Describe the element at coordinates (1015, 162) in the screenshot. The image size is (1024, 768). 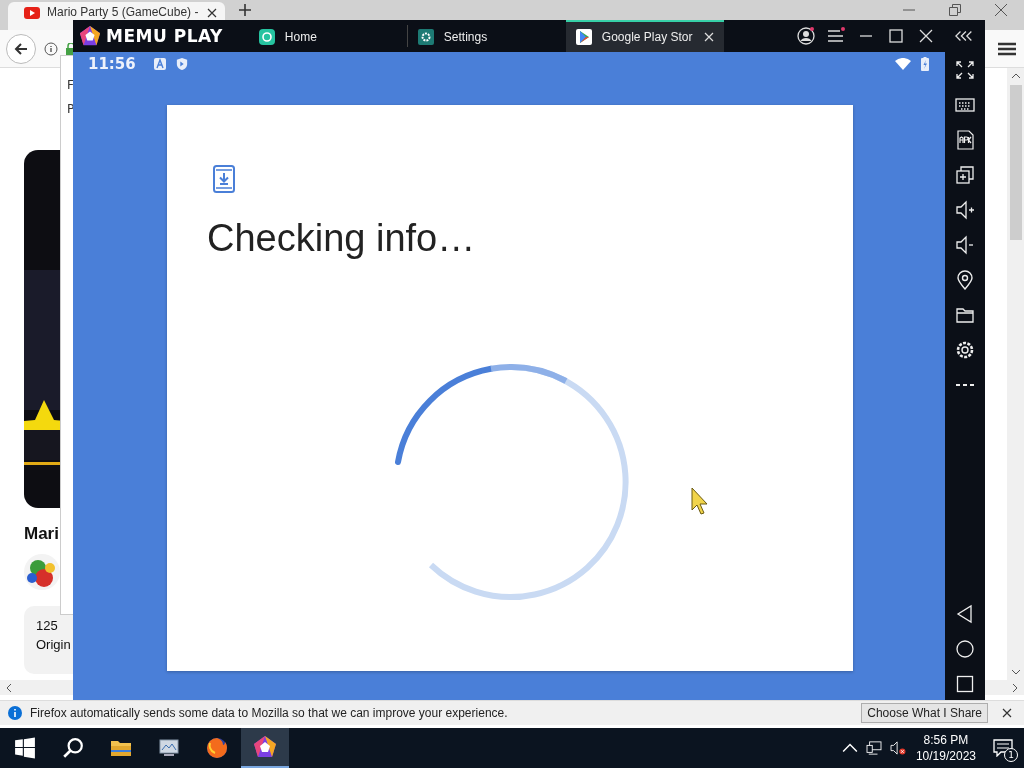
I see `scroll-thumb` at that location.